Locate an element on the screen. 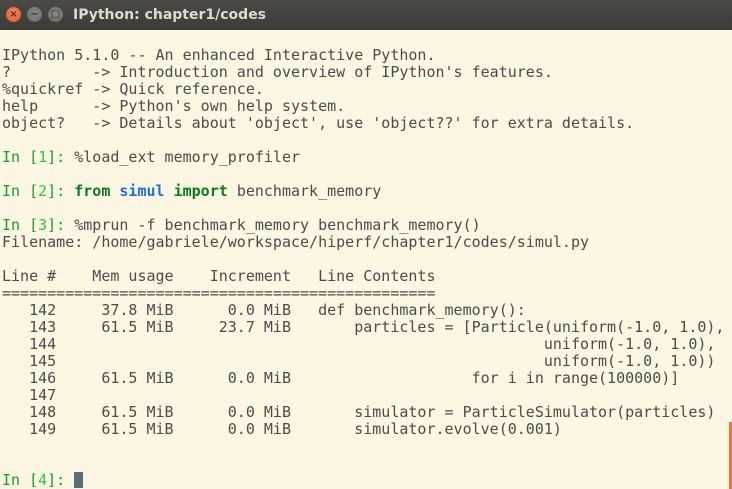  maximize-icon: □ is located at coordinates (55, 14).